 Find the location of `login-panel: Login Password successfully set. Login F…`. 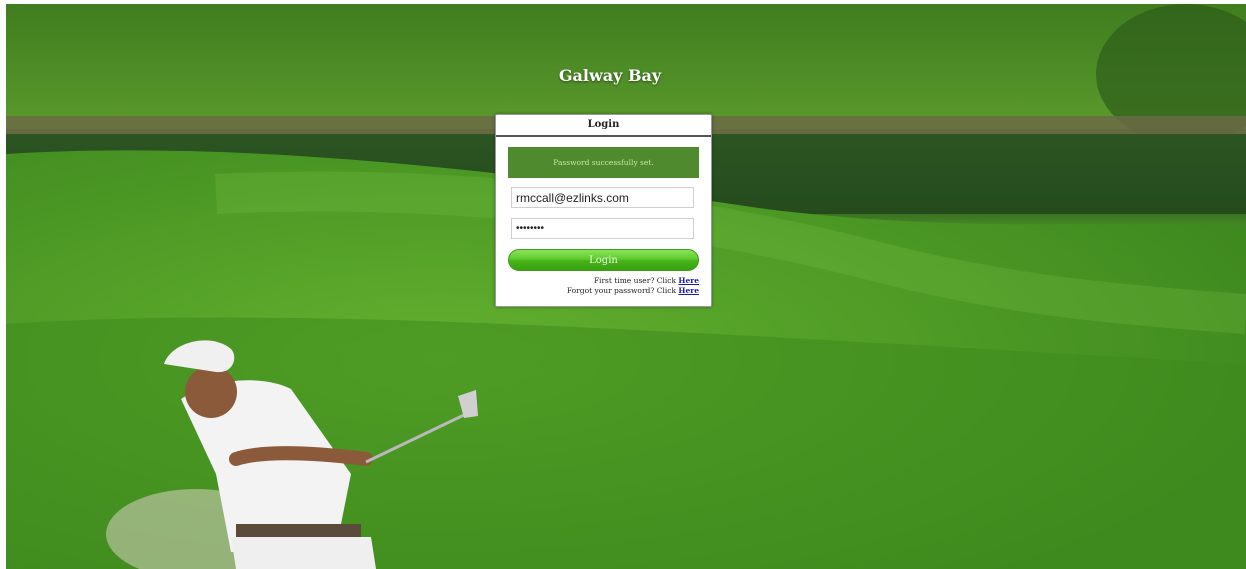

login-panel: Login Password successfully set. Login F… is located at coordinates (603, 210).